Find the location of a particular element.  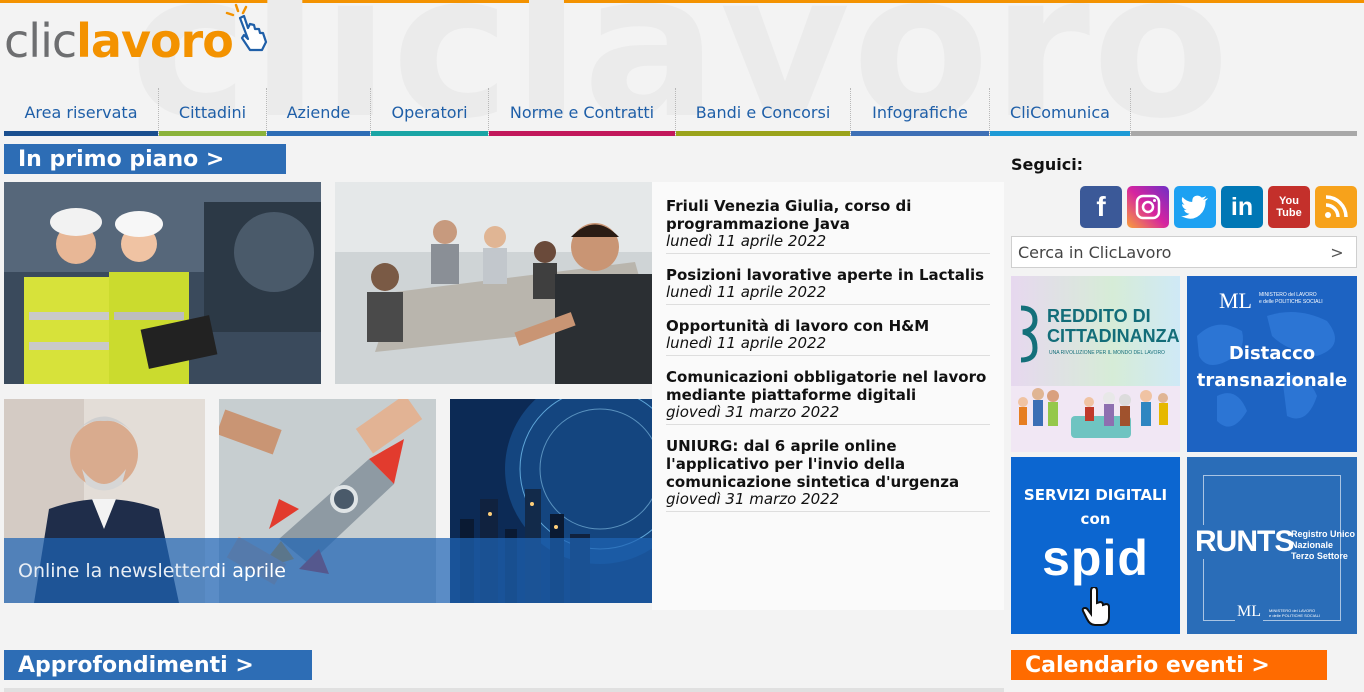

instagram-button is located at coordinates (1148, 207).